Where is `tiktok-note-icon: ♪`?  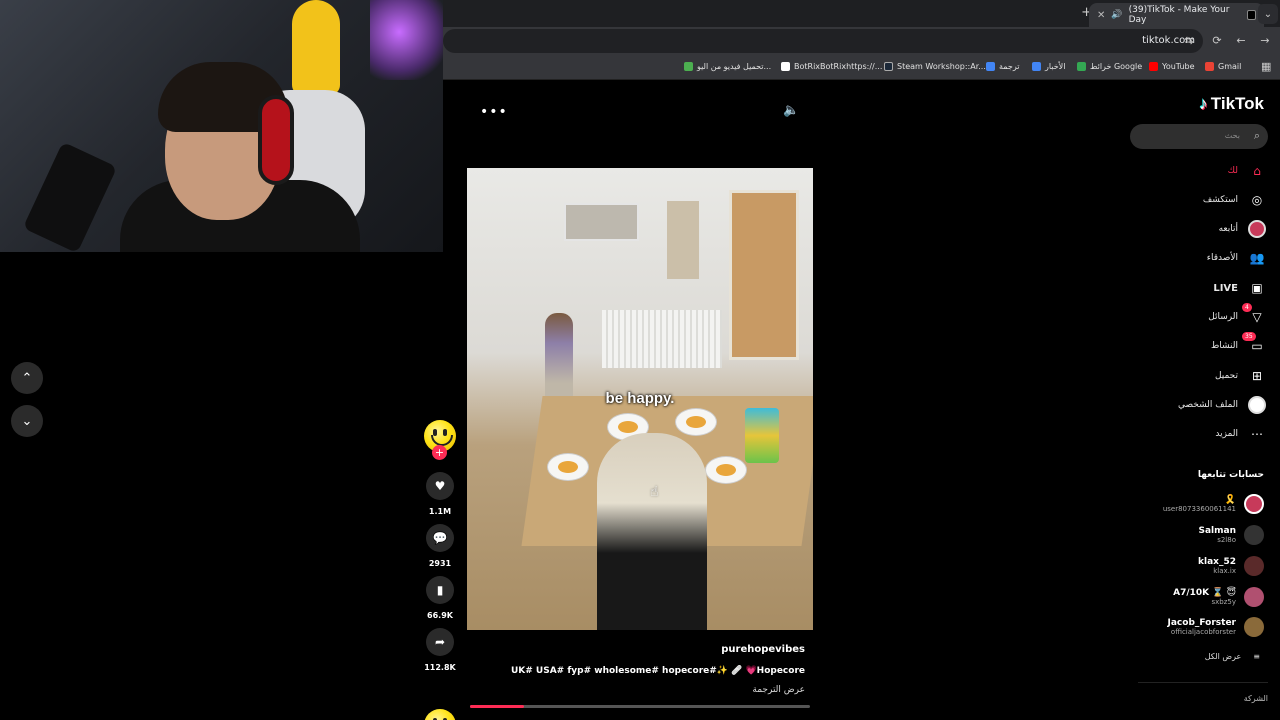
tiktok-note-icon: ♪ is located at coordinates (1203, 103).